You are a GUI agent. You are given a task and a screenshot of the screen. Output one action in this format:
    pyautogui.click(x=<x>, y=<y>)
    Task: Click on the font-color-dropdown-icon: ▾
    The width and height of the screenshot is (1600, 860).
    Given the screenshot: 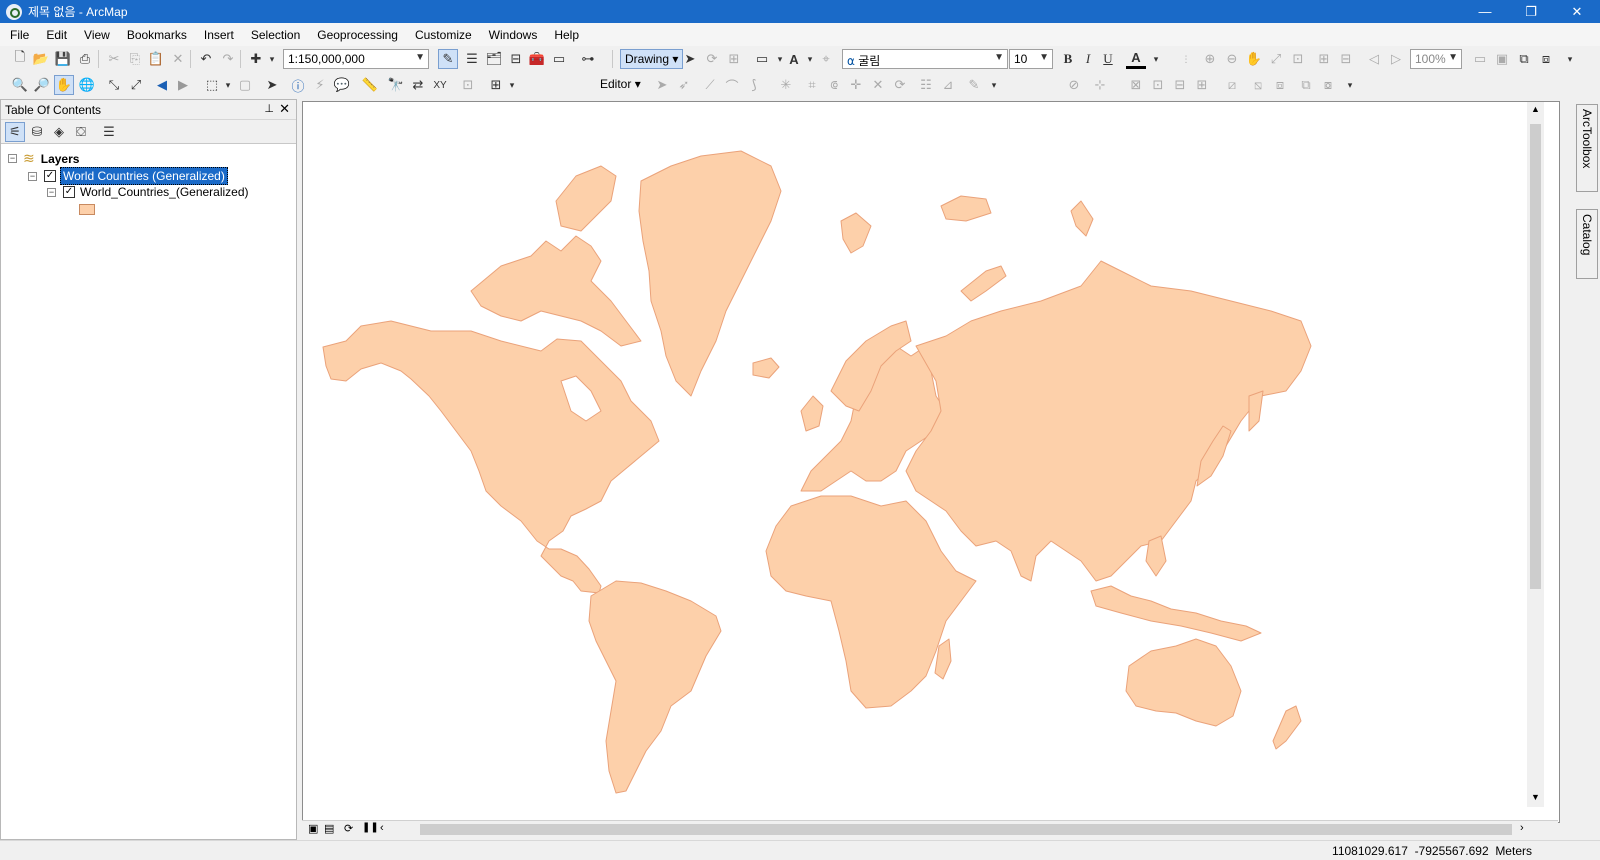 What is the action you would take?
    pyautogui.click(x=1156, y=59)
    